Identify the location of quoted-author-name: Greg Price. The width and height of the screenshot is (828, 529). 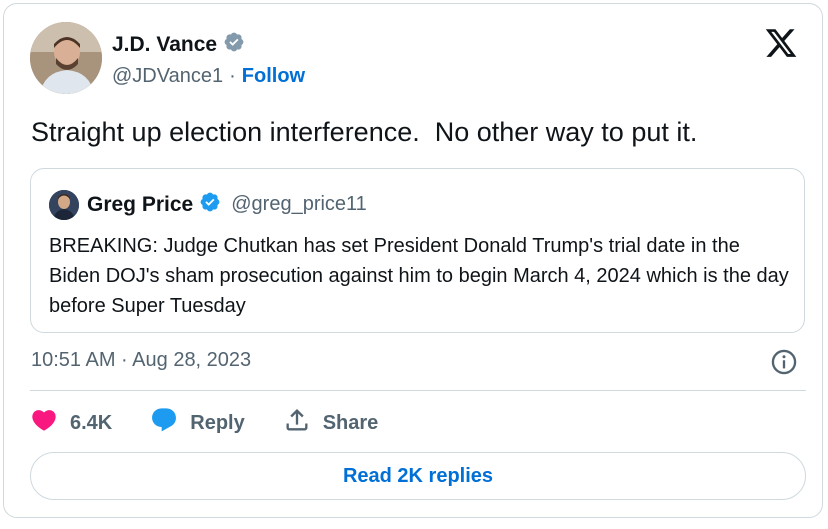
(140, 205).